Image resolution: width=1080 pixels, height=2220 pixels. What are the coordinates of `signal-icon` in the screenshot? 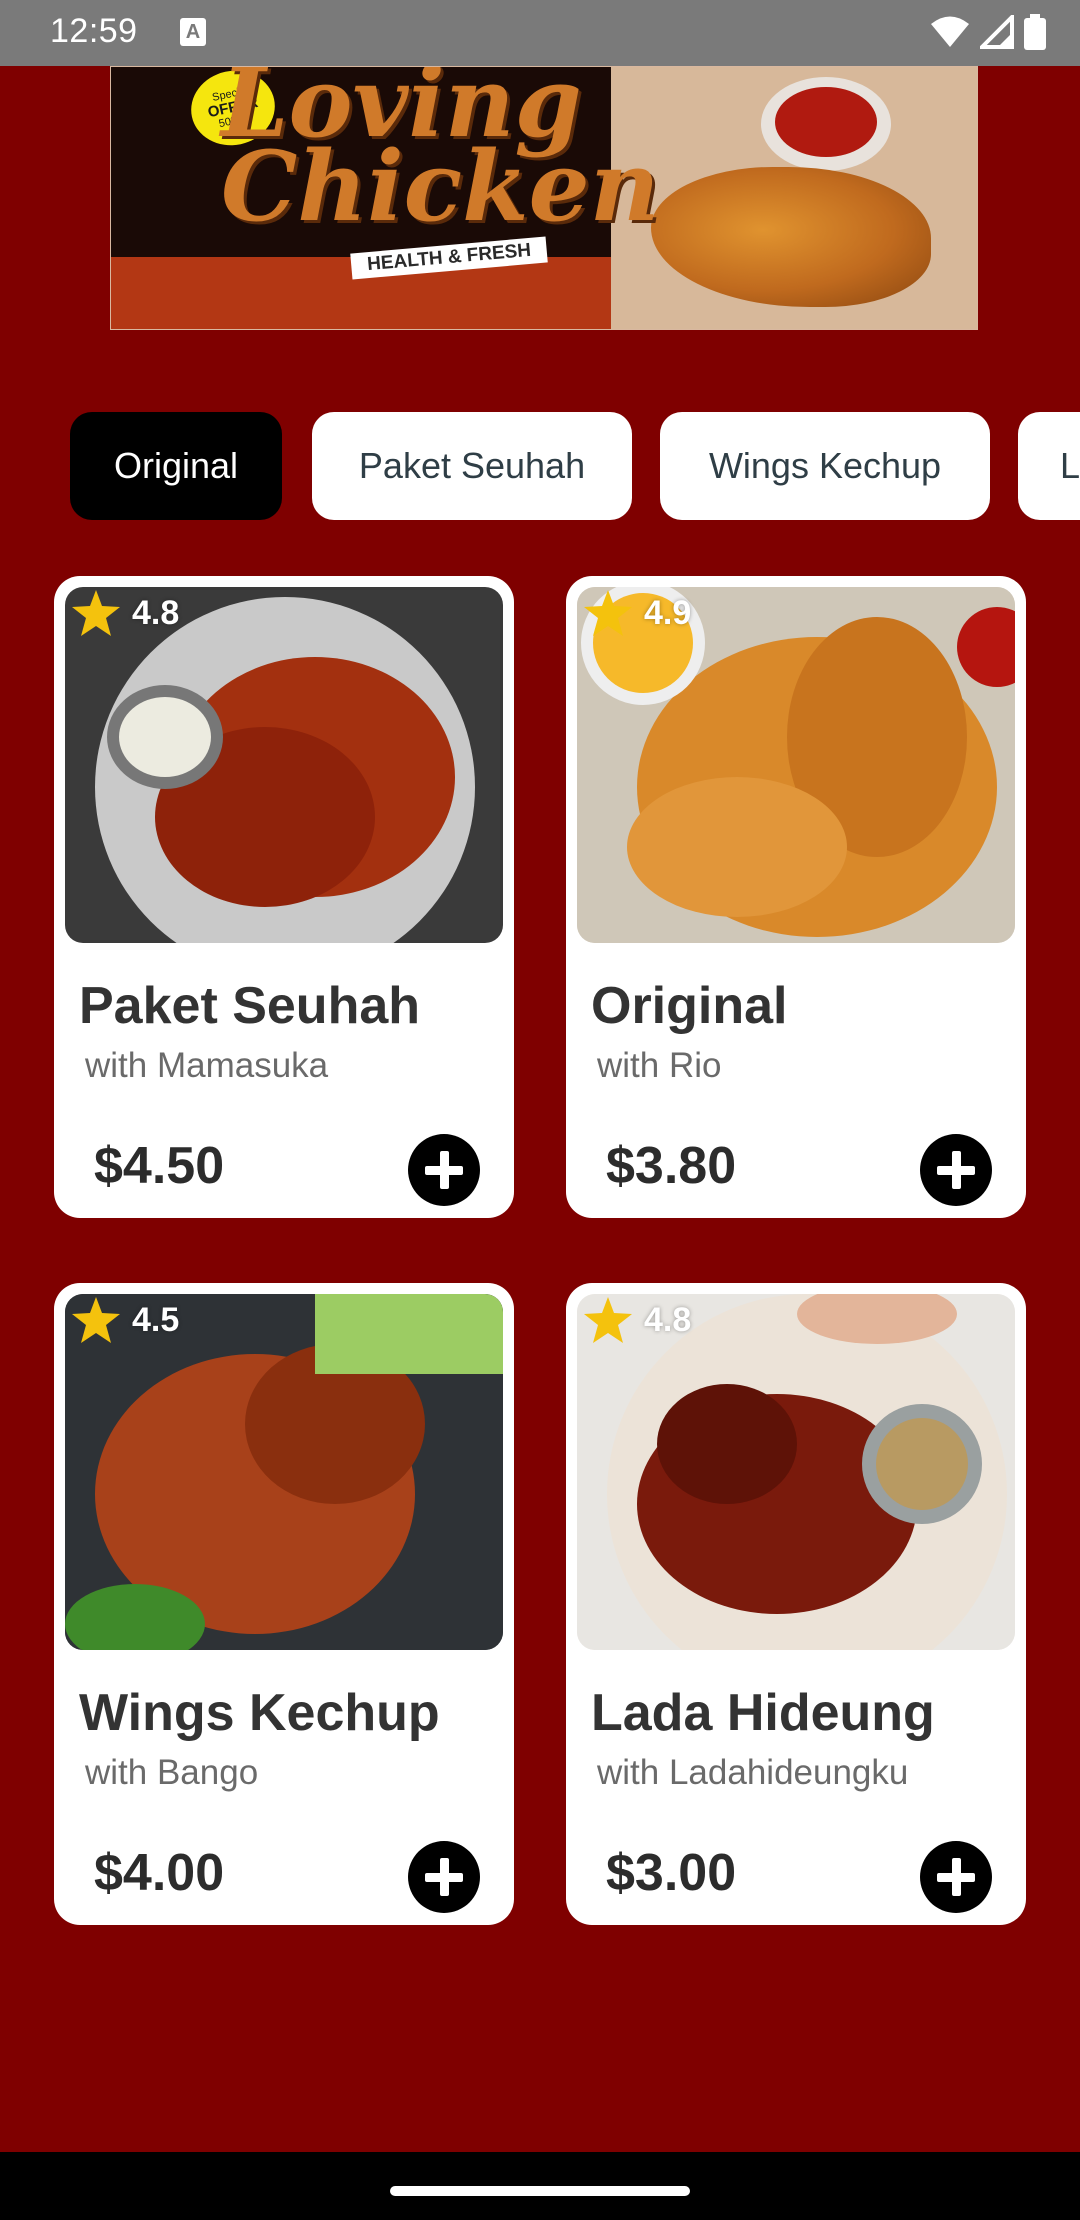 It's located at (997, 32).